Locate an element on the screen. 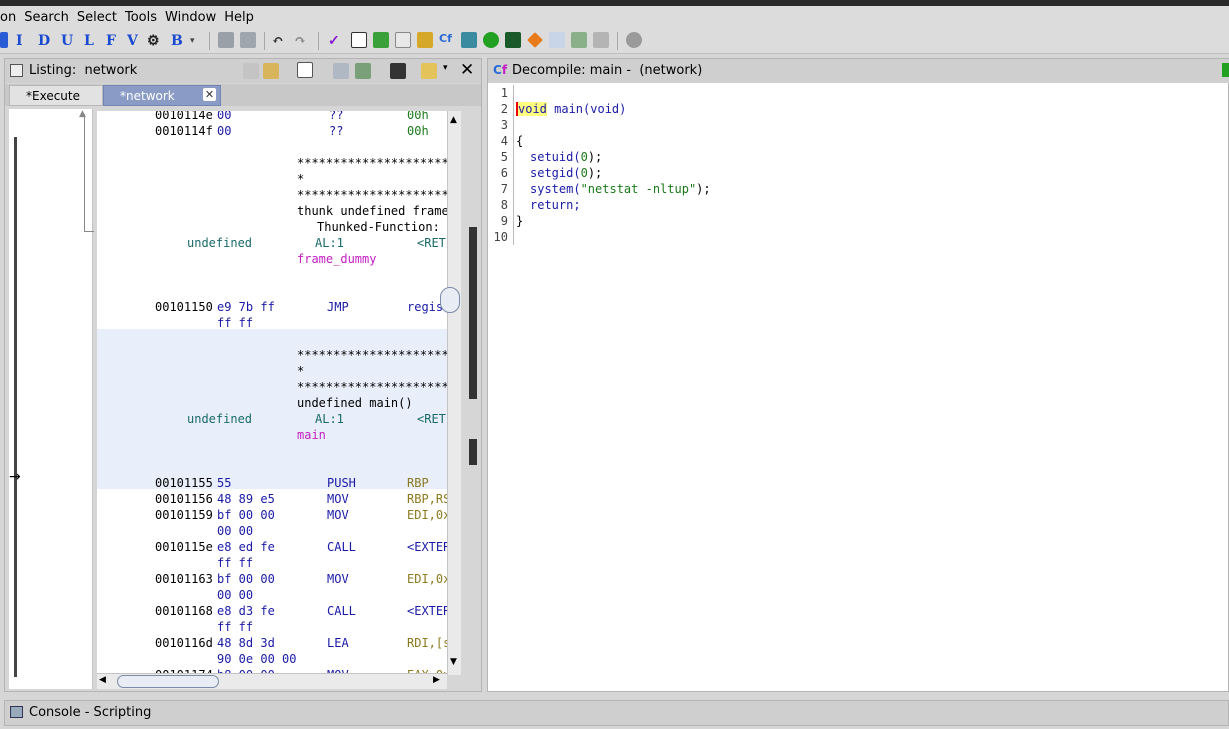 The width and height of the screenshot is (1229, 729). return-label: <RET is located at coordinates (431, 243).